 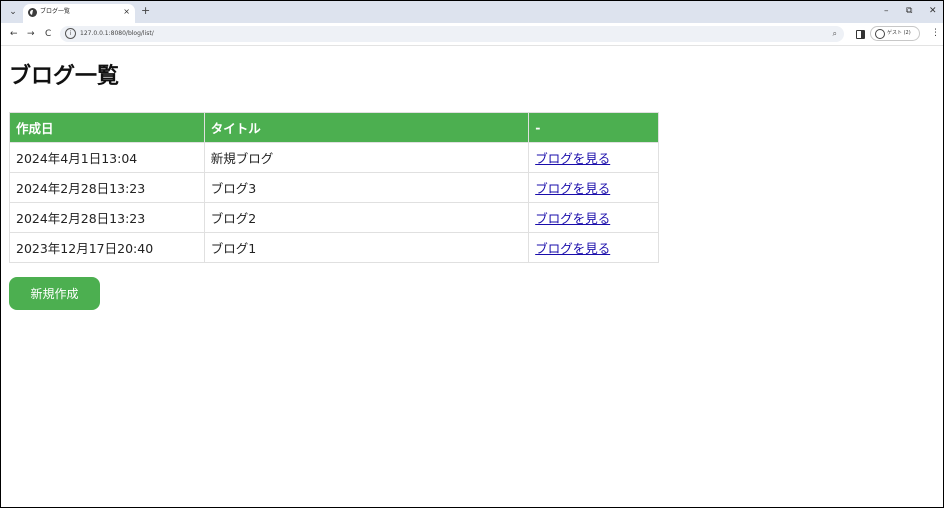 I want to click on minimize-button: –, so click(x=886, y=11).